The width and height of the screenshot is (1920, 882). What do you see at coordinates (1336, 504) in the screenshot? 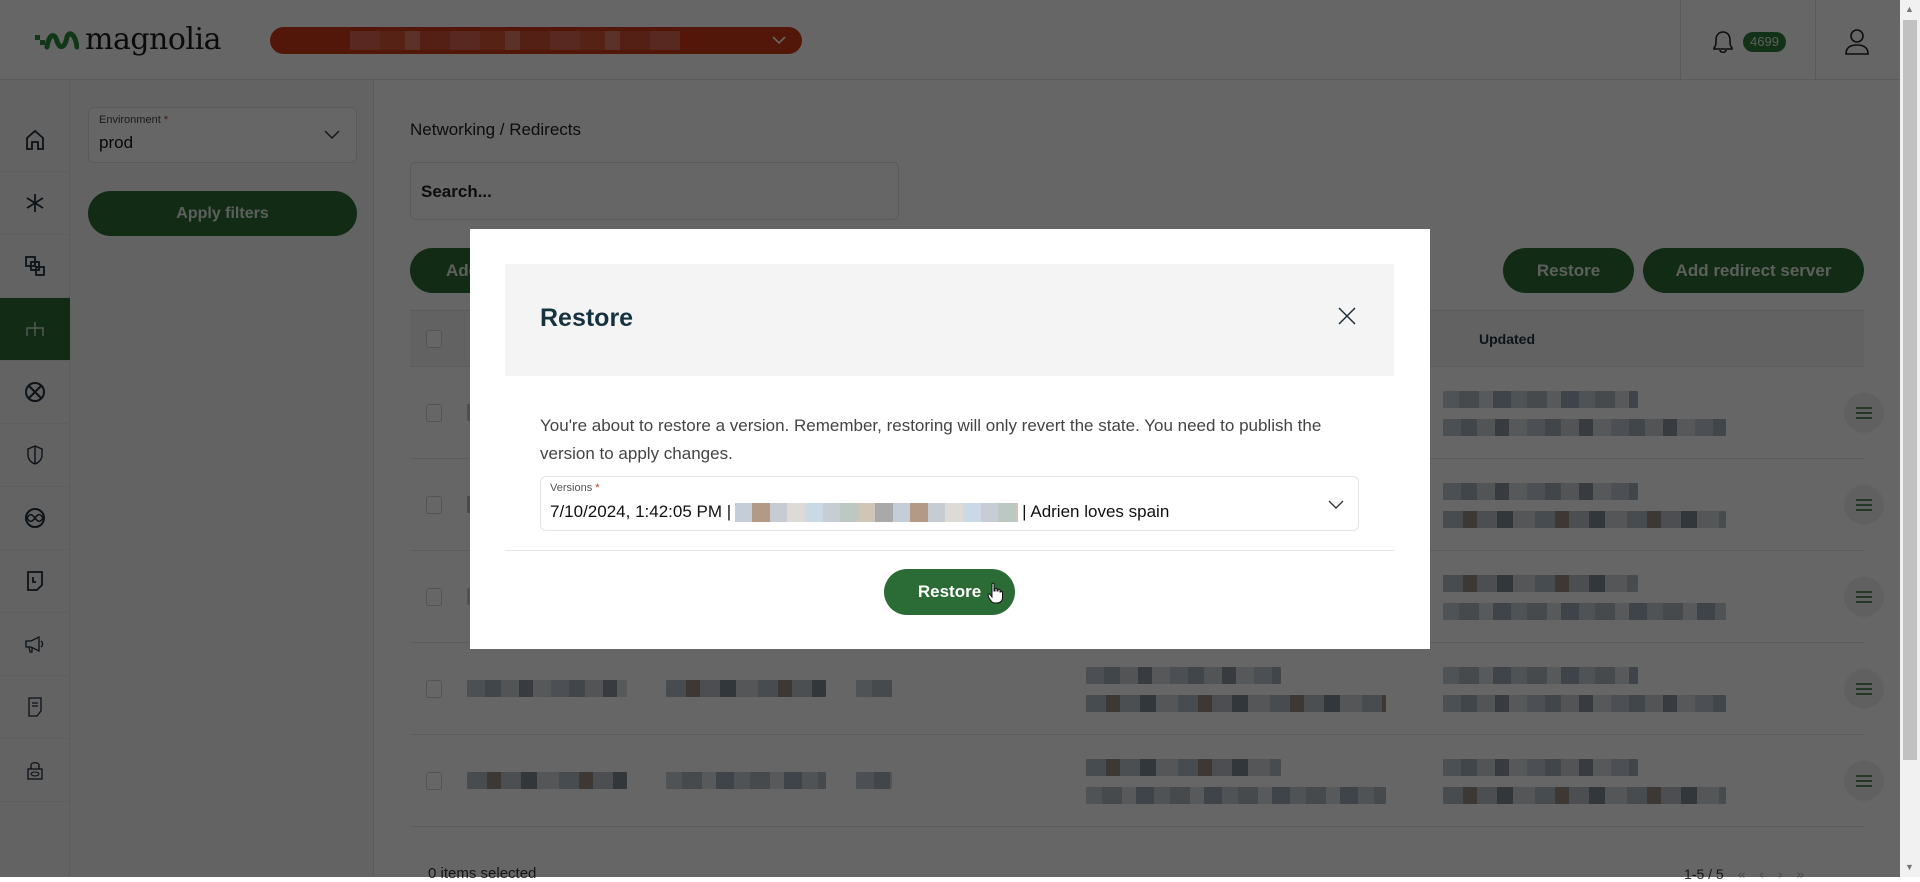
I see `chevron-down-icon` at bounding box center [1336, 504].